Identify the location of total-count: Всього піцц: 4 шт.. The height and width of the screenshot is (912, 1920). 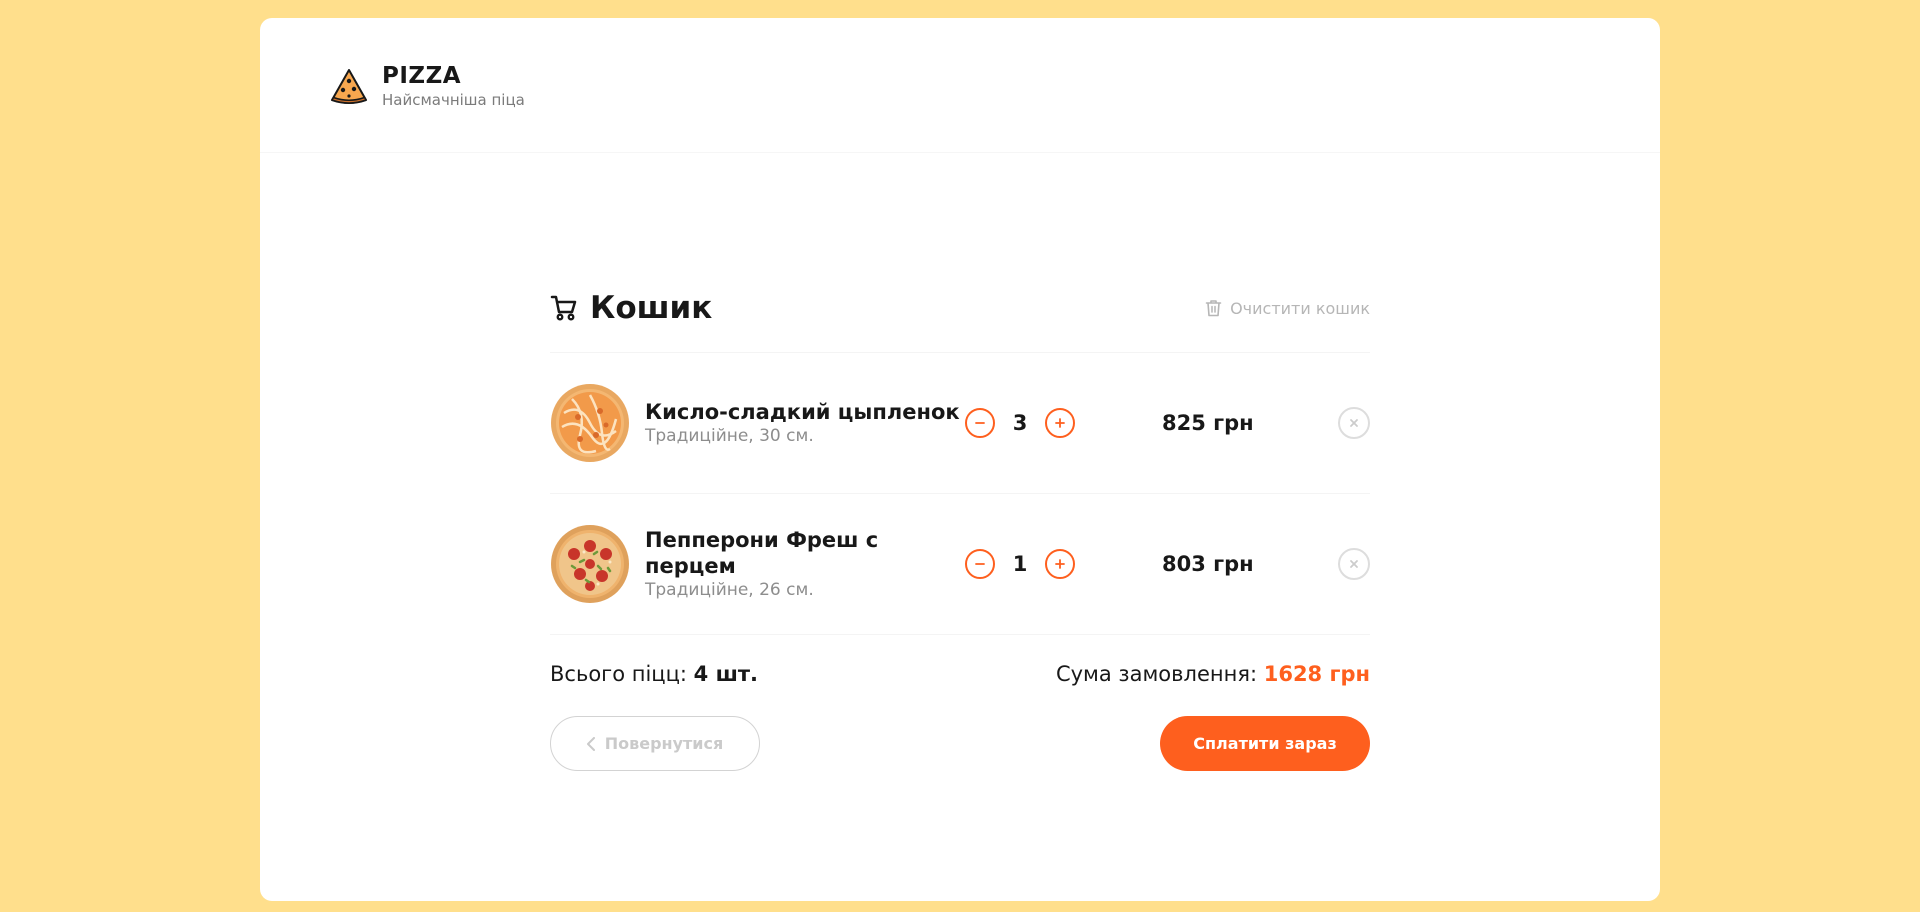
(654, 674).